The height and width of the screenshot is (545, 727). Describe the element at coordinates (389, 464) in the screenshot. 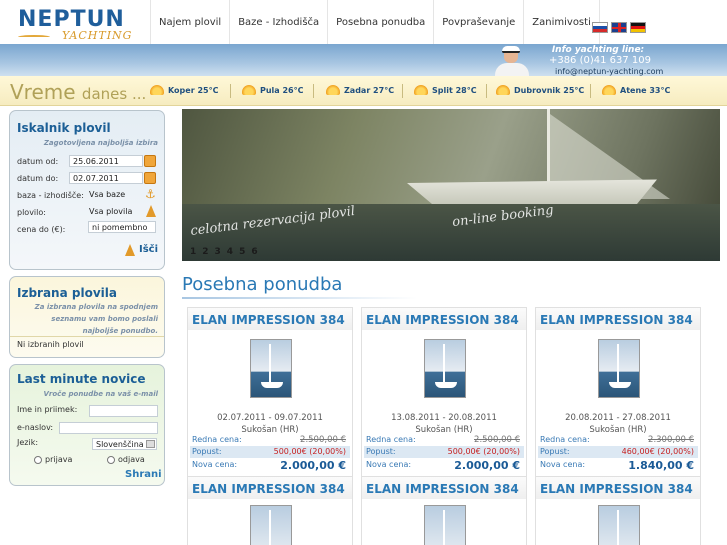

I see `new-price-label: Nova cena:` at that location.